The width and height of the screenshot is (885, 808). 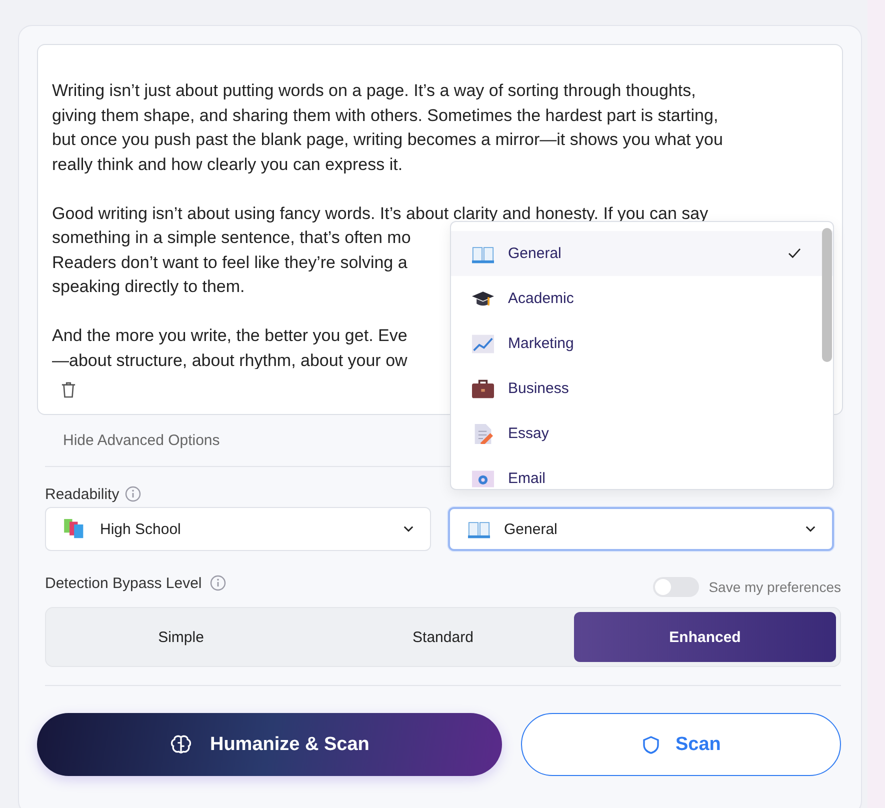 What do you see at coordinates (642, 298) in the screenshot?
I see `dropdown-option: Academic` at bounding box center [642, 298].